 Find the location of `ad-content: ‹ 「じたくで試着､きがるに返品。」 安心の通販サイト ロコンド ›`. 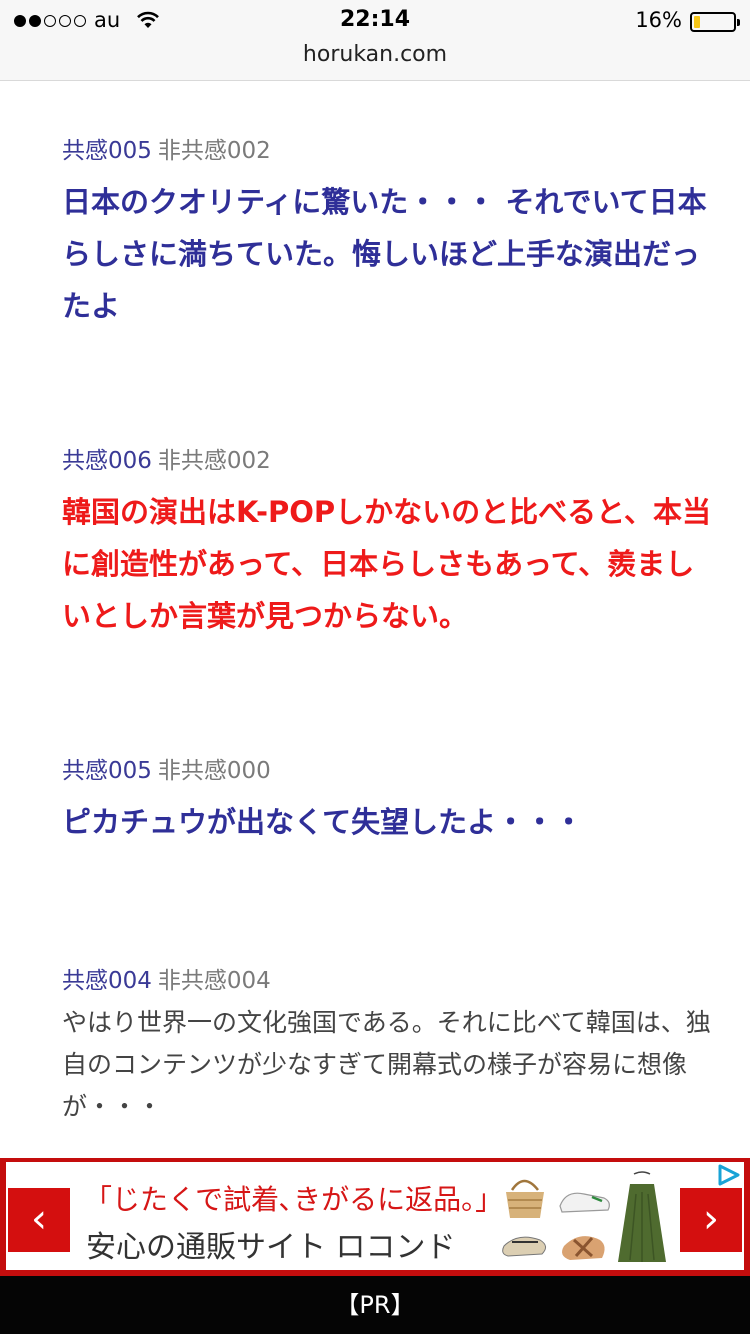

ad-content: ‹ 「じたくで試着､きがるに返品。」 安心の通販サイト ロコンド › is located at coordinates (375, 1216).